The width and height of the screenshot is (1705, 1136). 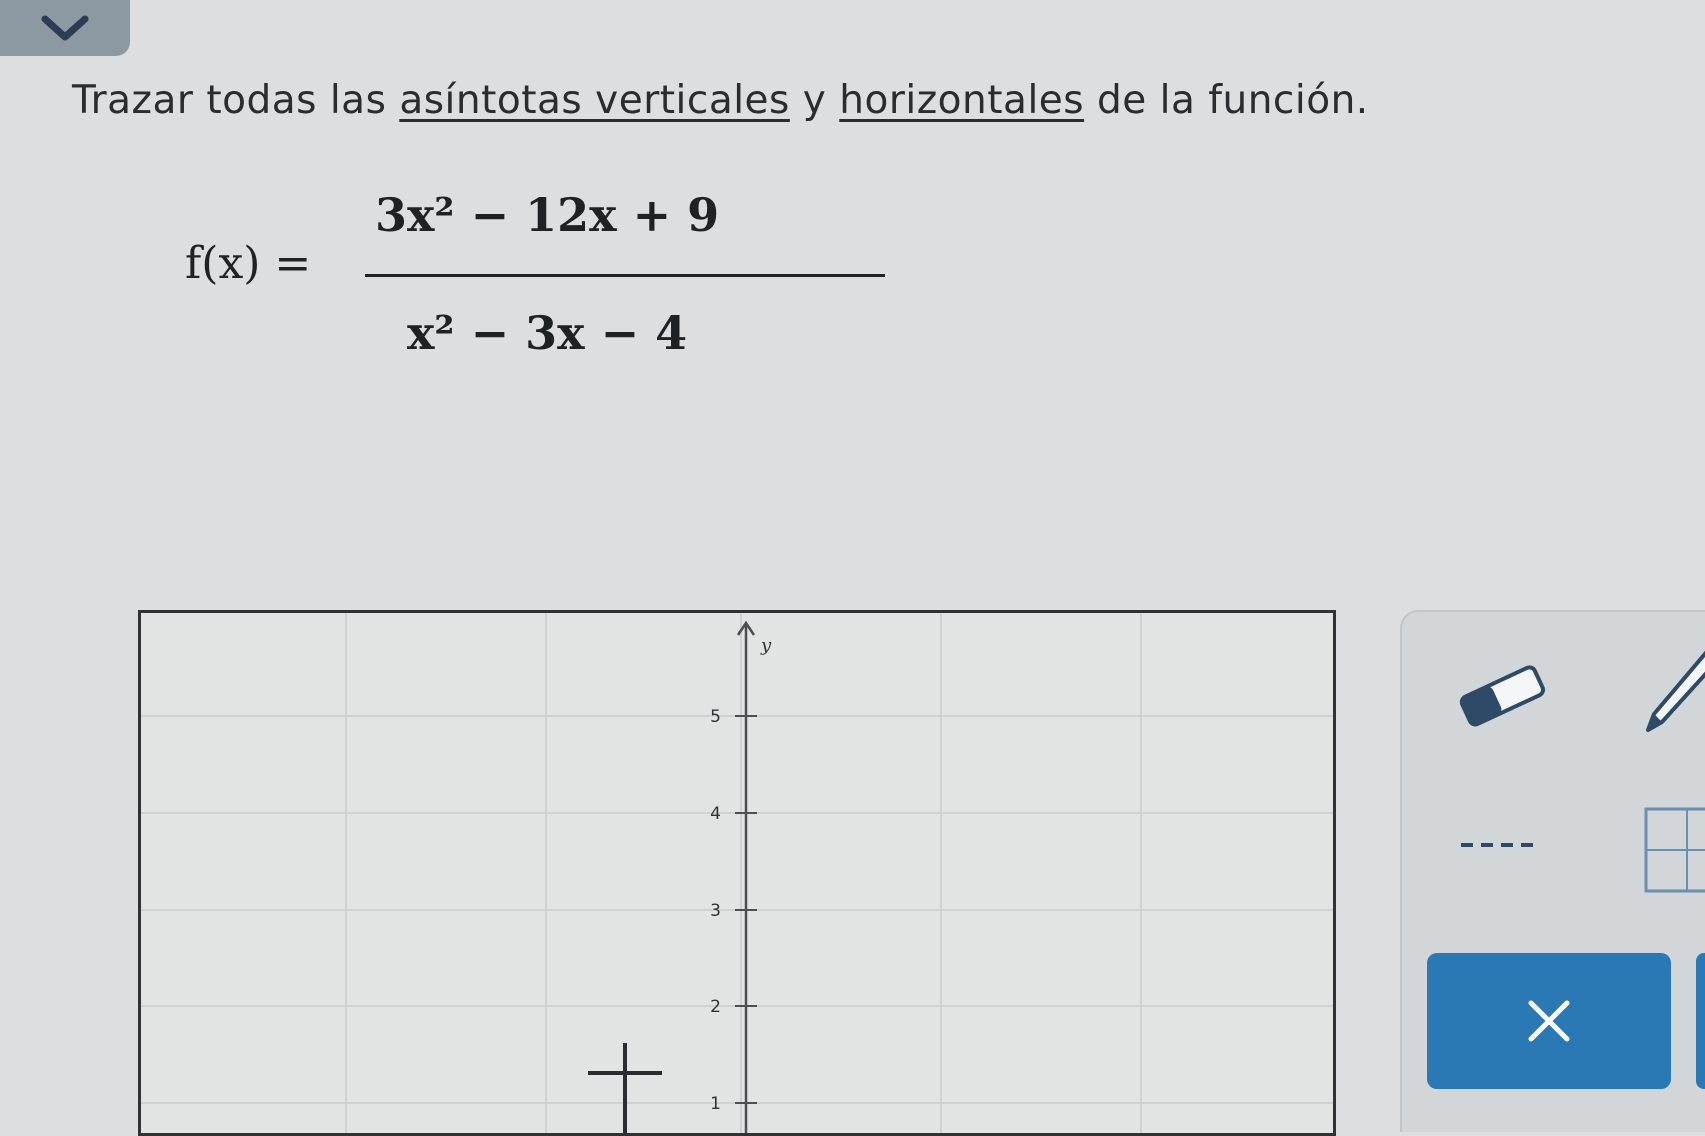 I want to click on instruction-start: Trazar todas las, so click(x=236, y=100).